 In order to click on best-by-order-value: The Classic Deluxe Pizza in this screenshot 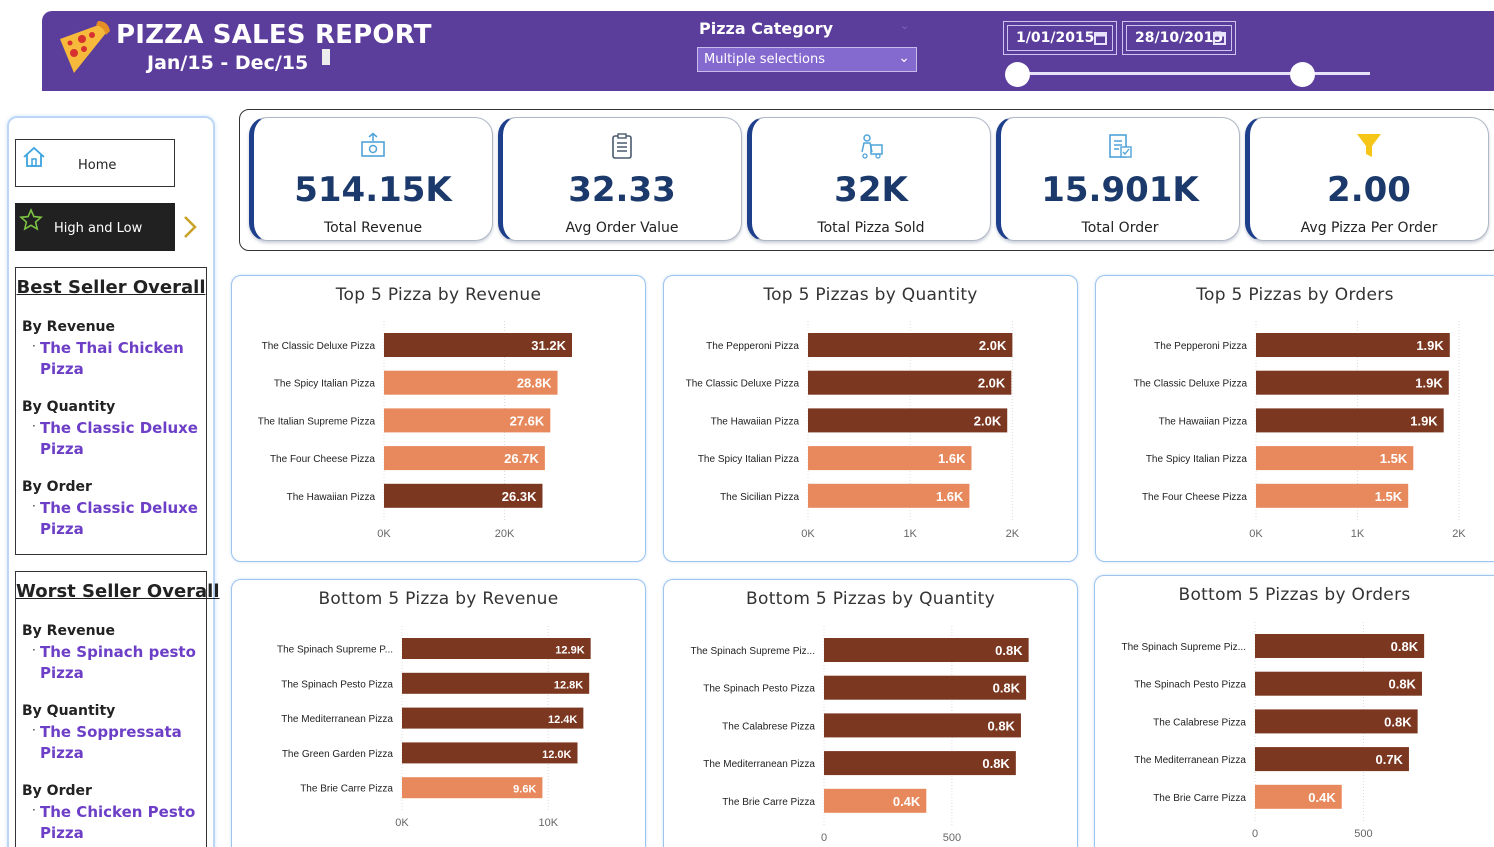, I will do `click(119, 518)`.